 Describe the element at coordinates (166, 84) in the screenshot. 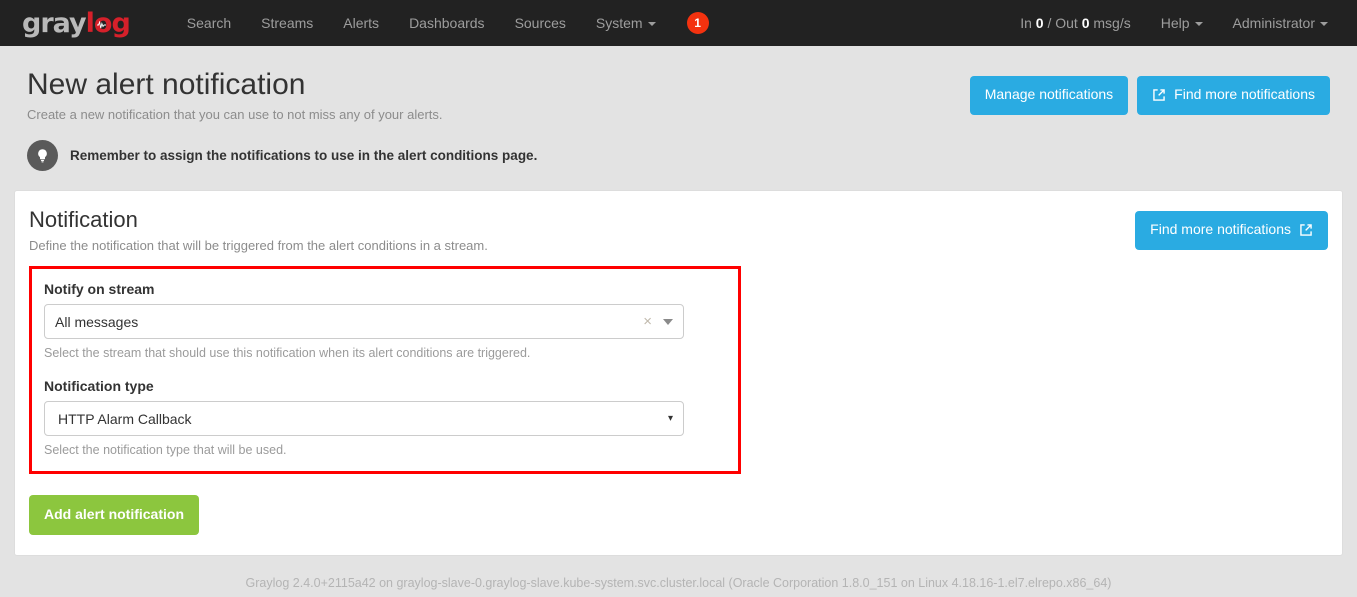

I see `page-title: New alert notification` at that location.